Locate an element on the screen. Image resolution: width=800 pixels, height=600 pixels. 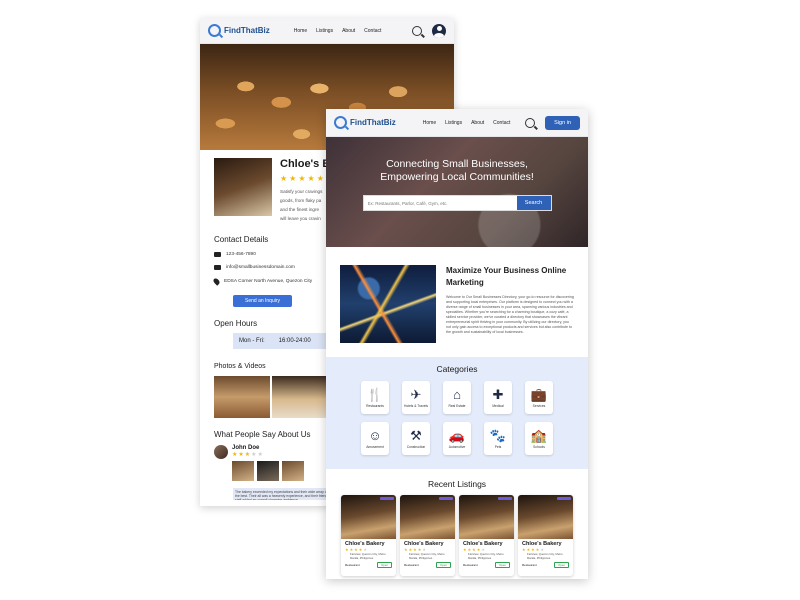
top-nav: FindThatBiz Home Listings About Contact is located at coordinates (327, 31).